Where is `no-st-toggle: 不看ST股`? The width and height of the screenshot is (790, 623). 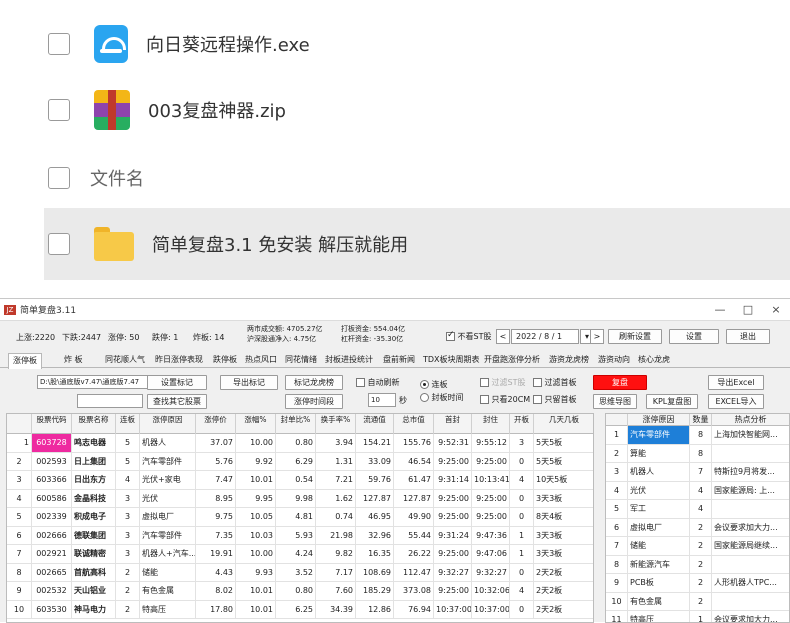
no-st-toggle: 不看ST股 is located at coordinates (469, 336).